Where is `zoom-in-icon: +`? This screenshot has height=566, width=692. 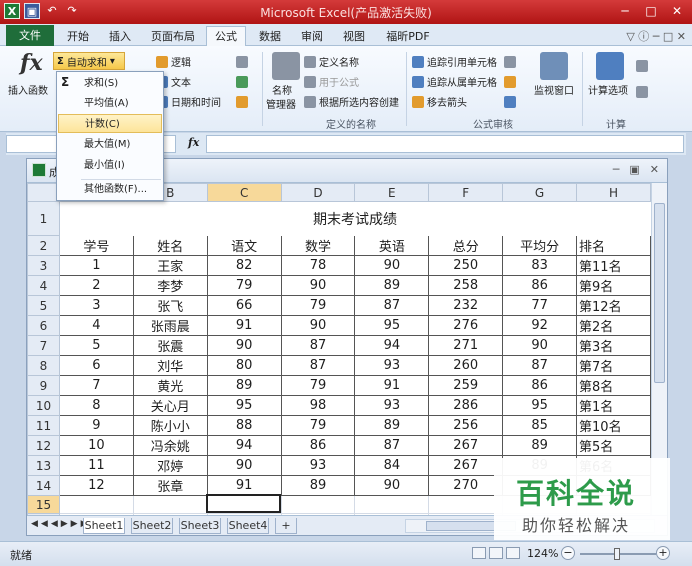 zoom-in-icon: + is located at coordinates (663, 553).